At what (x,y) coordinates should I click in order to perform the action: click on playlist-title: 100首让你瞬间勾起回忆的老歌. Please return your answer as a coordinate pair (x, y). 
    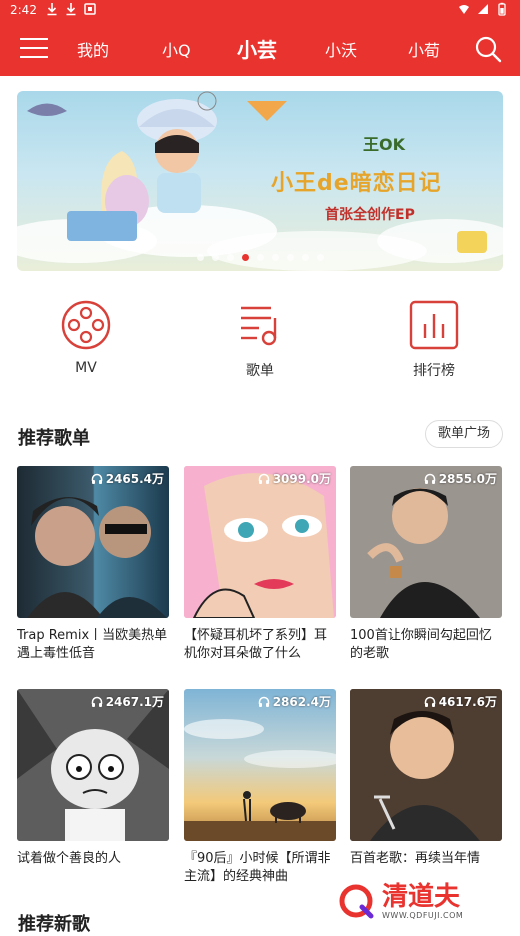
    Looking at the image, I should click on (421, 644).